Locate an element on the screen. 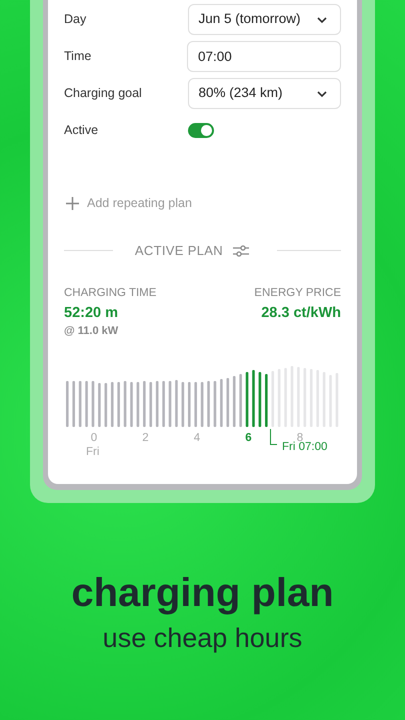  headline: charging plan is located at coordinates (202, 593).